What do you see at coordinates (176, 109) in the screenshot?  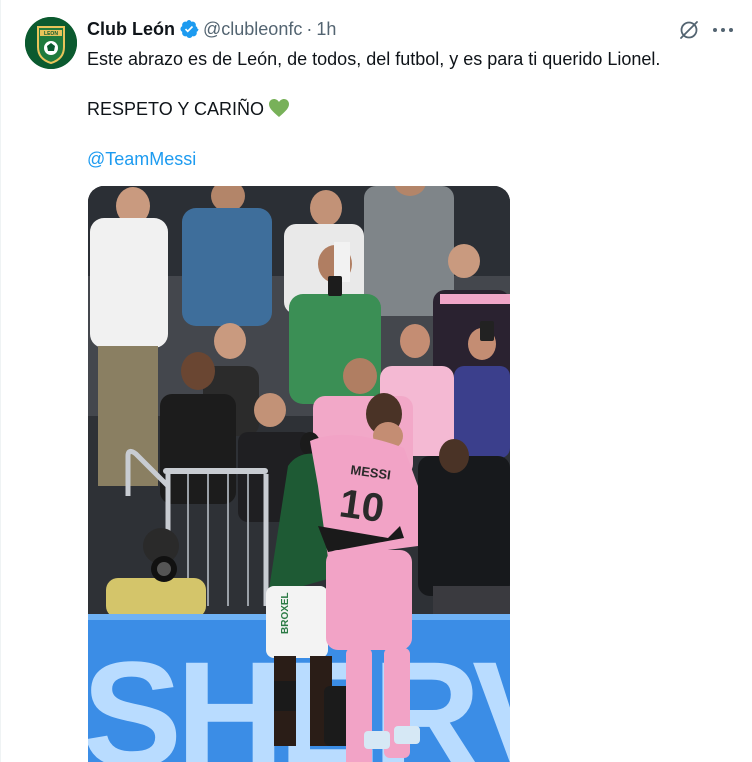 I see `tweet-text-line-2-text: RESPETO Y CARIÑO` at bounding box center [176, 109].